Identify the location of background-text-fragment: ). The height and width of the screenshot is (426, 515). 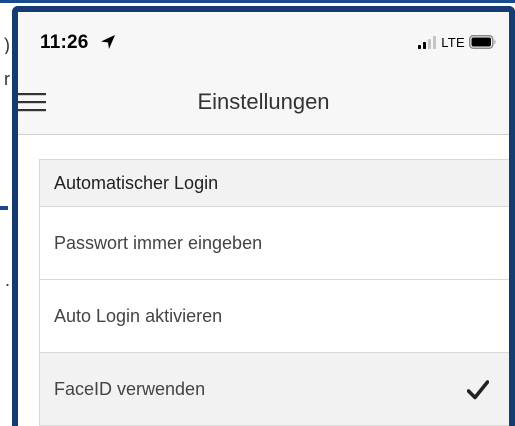
(7, 45).